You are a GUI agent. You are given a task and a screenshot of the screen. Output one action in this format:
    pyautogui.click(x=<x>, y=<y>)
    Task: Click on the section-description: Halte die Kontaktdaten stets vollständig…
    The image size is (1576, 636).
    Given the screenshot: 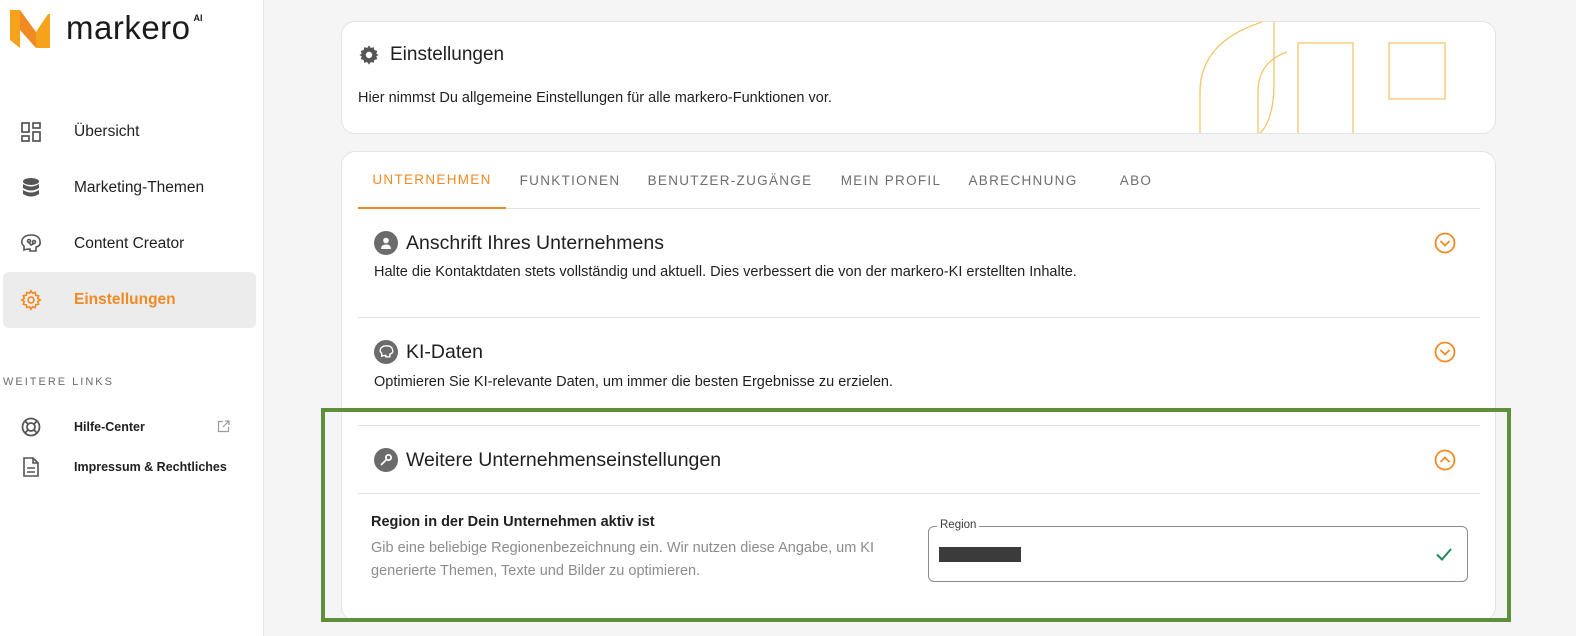 What is the action you would take?
    pyautogui.click(x=725, y=272)
    